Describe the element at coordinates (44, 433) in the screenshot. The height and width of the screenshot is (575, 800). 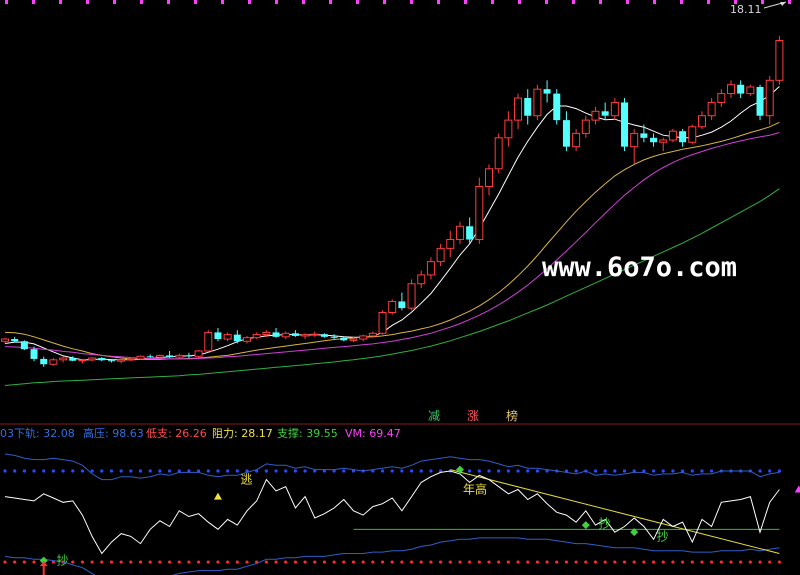
I see `indicator-value: 下轨: 32.08` at that location.